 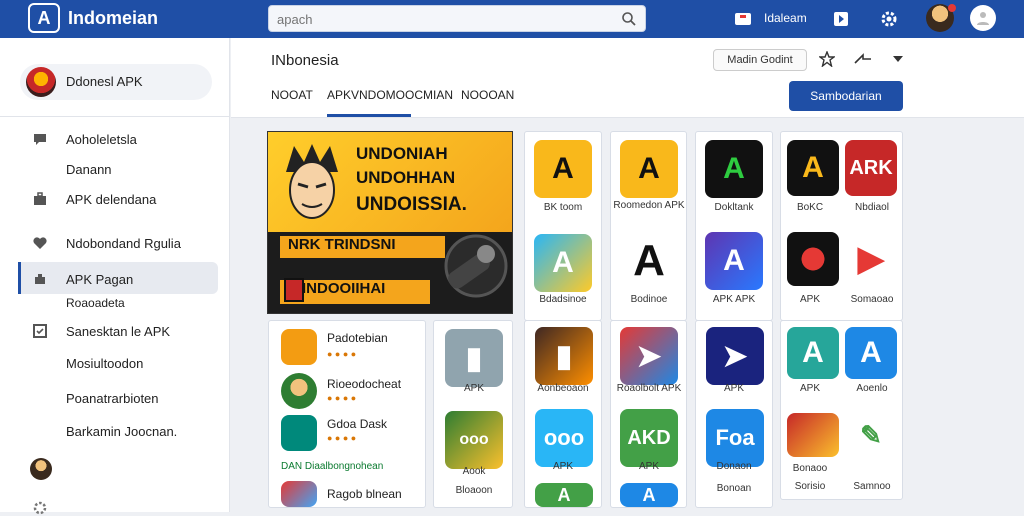 I want to click on banner-line-1: UNDONIAH, so click(x=402, y=153).